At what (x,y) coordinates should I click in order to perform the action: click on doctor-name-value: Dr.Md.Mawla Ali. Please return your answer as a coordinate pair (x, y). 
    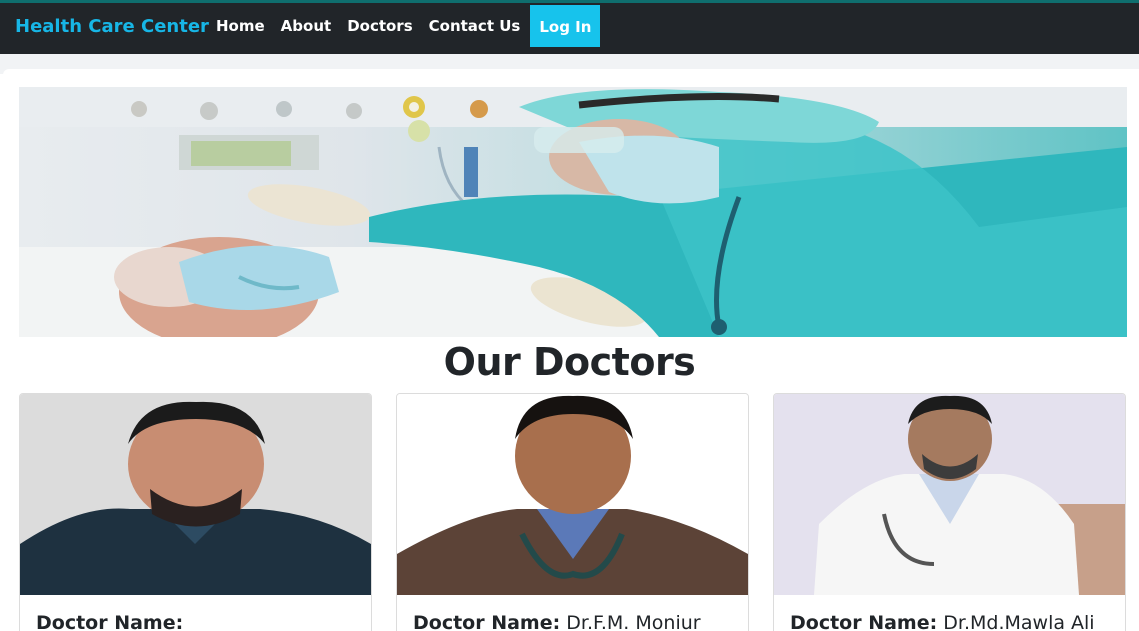
    Looking at the image, I should click on (1019, 621).